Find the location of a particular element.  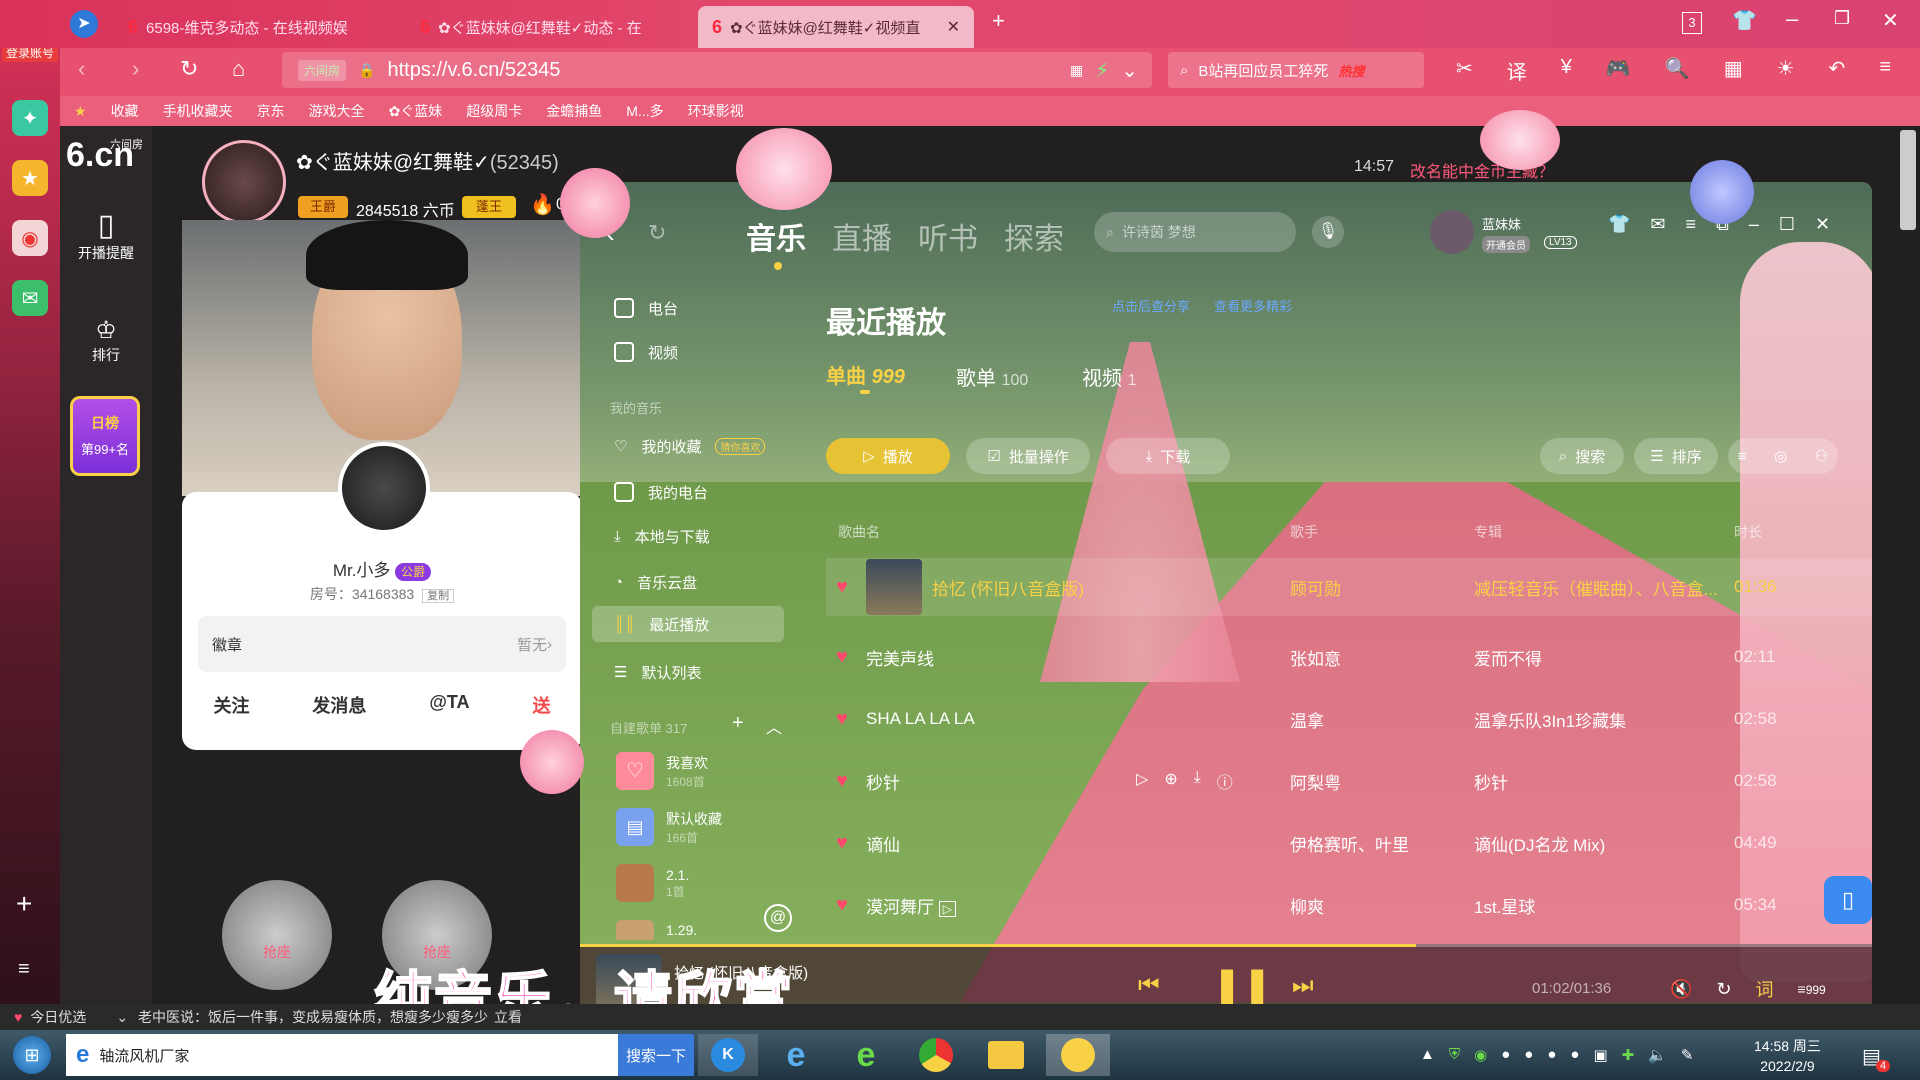

song-album: 秒针 is located at coordinates (1599, 781).